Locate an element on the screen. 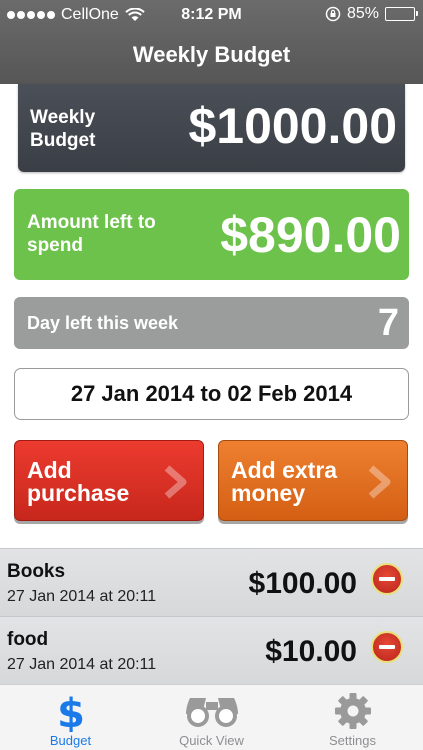  add-purchase-button: Add purchase is located at coordinates (109, 480).